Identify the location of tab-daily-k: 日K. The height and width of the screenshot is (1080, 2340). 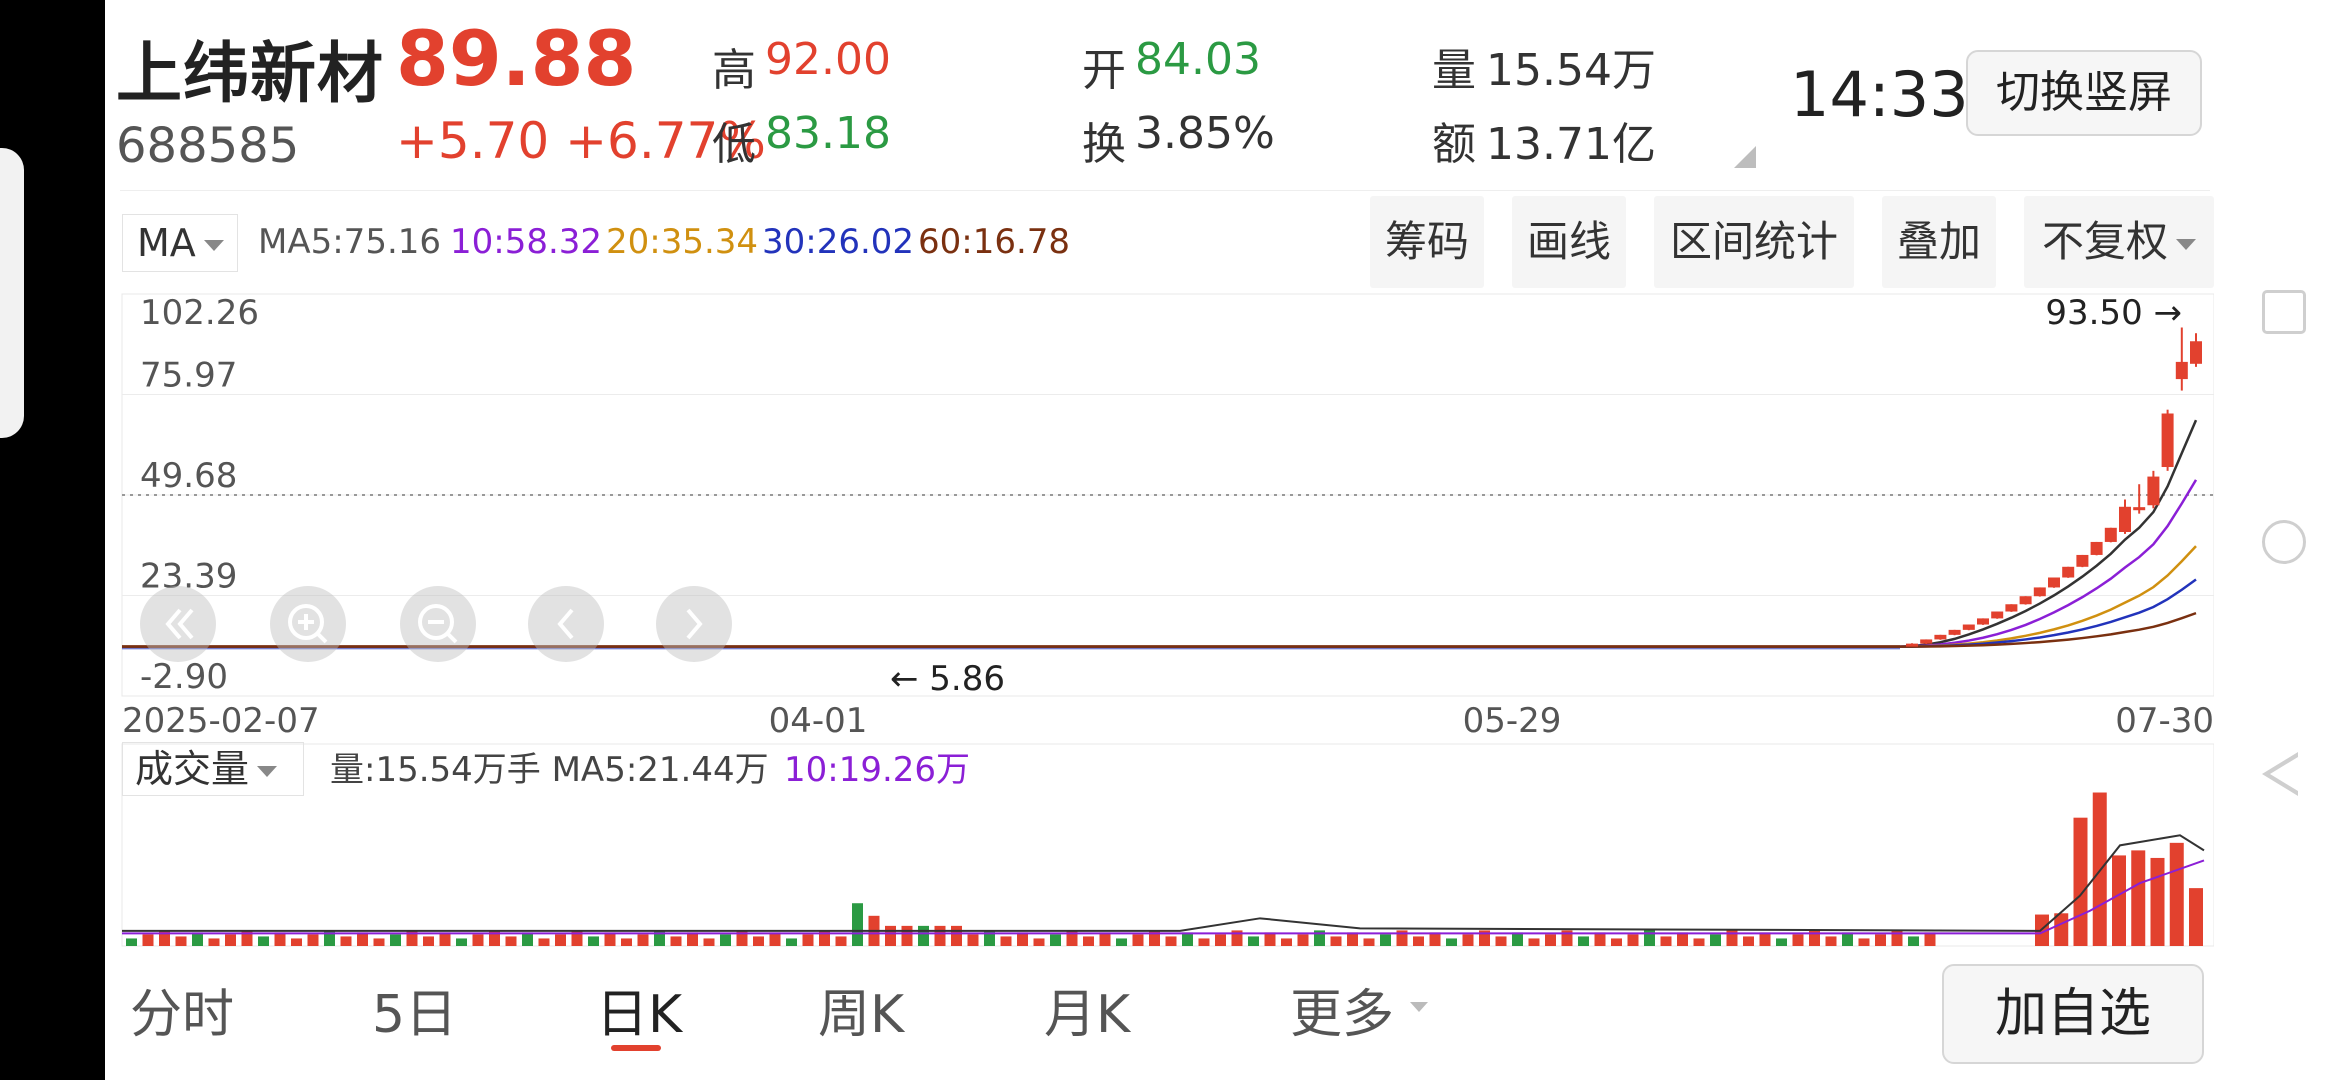
(639, 1009).